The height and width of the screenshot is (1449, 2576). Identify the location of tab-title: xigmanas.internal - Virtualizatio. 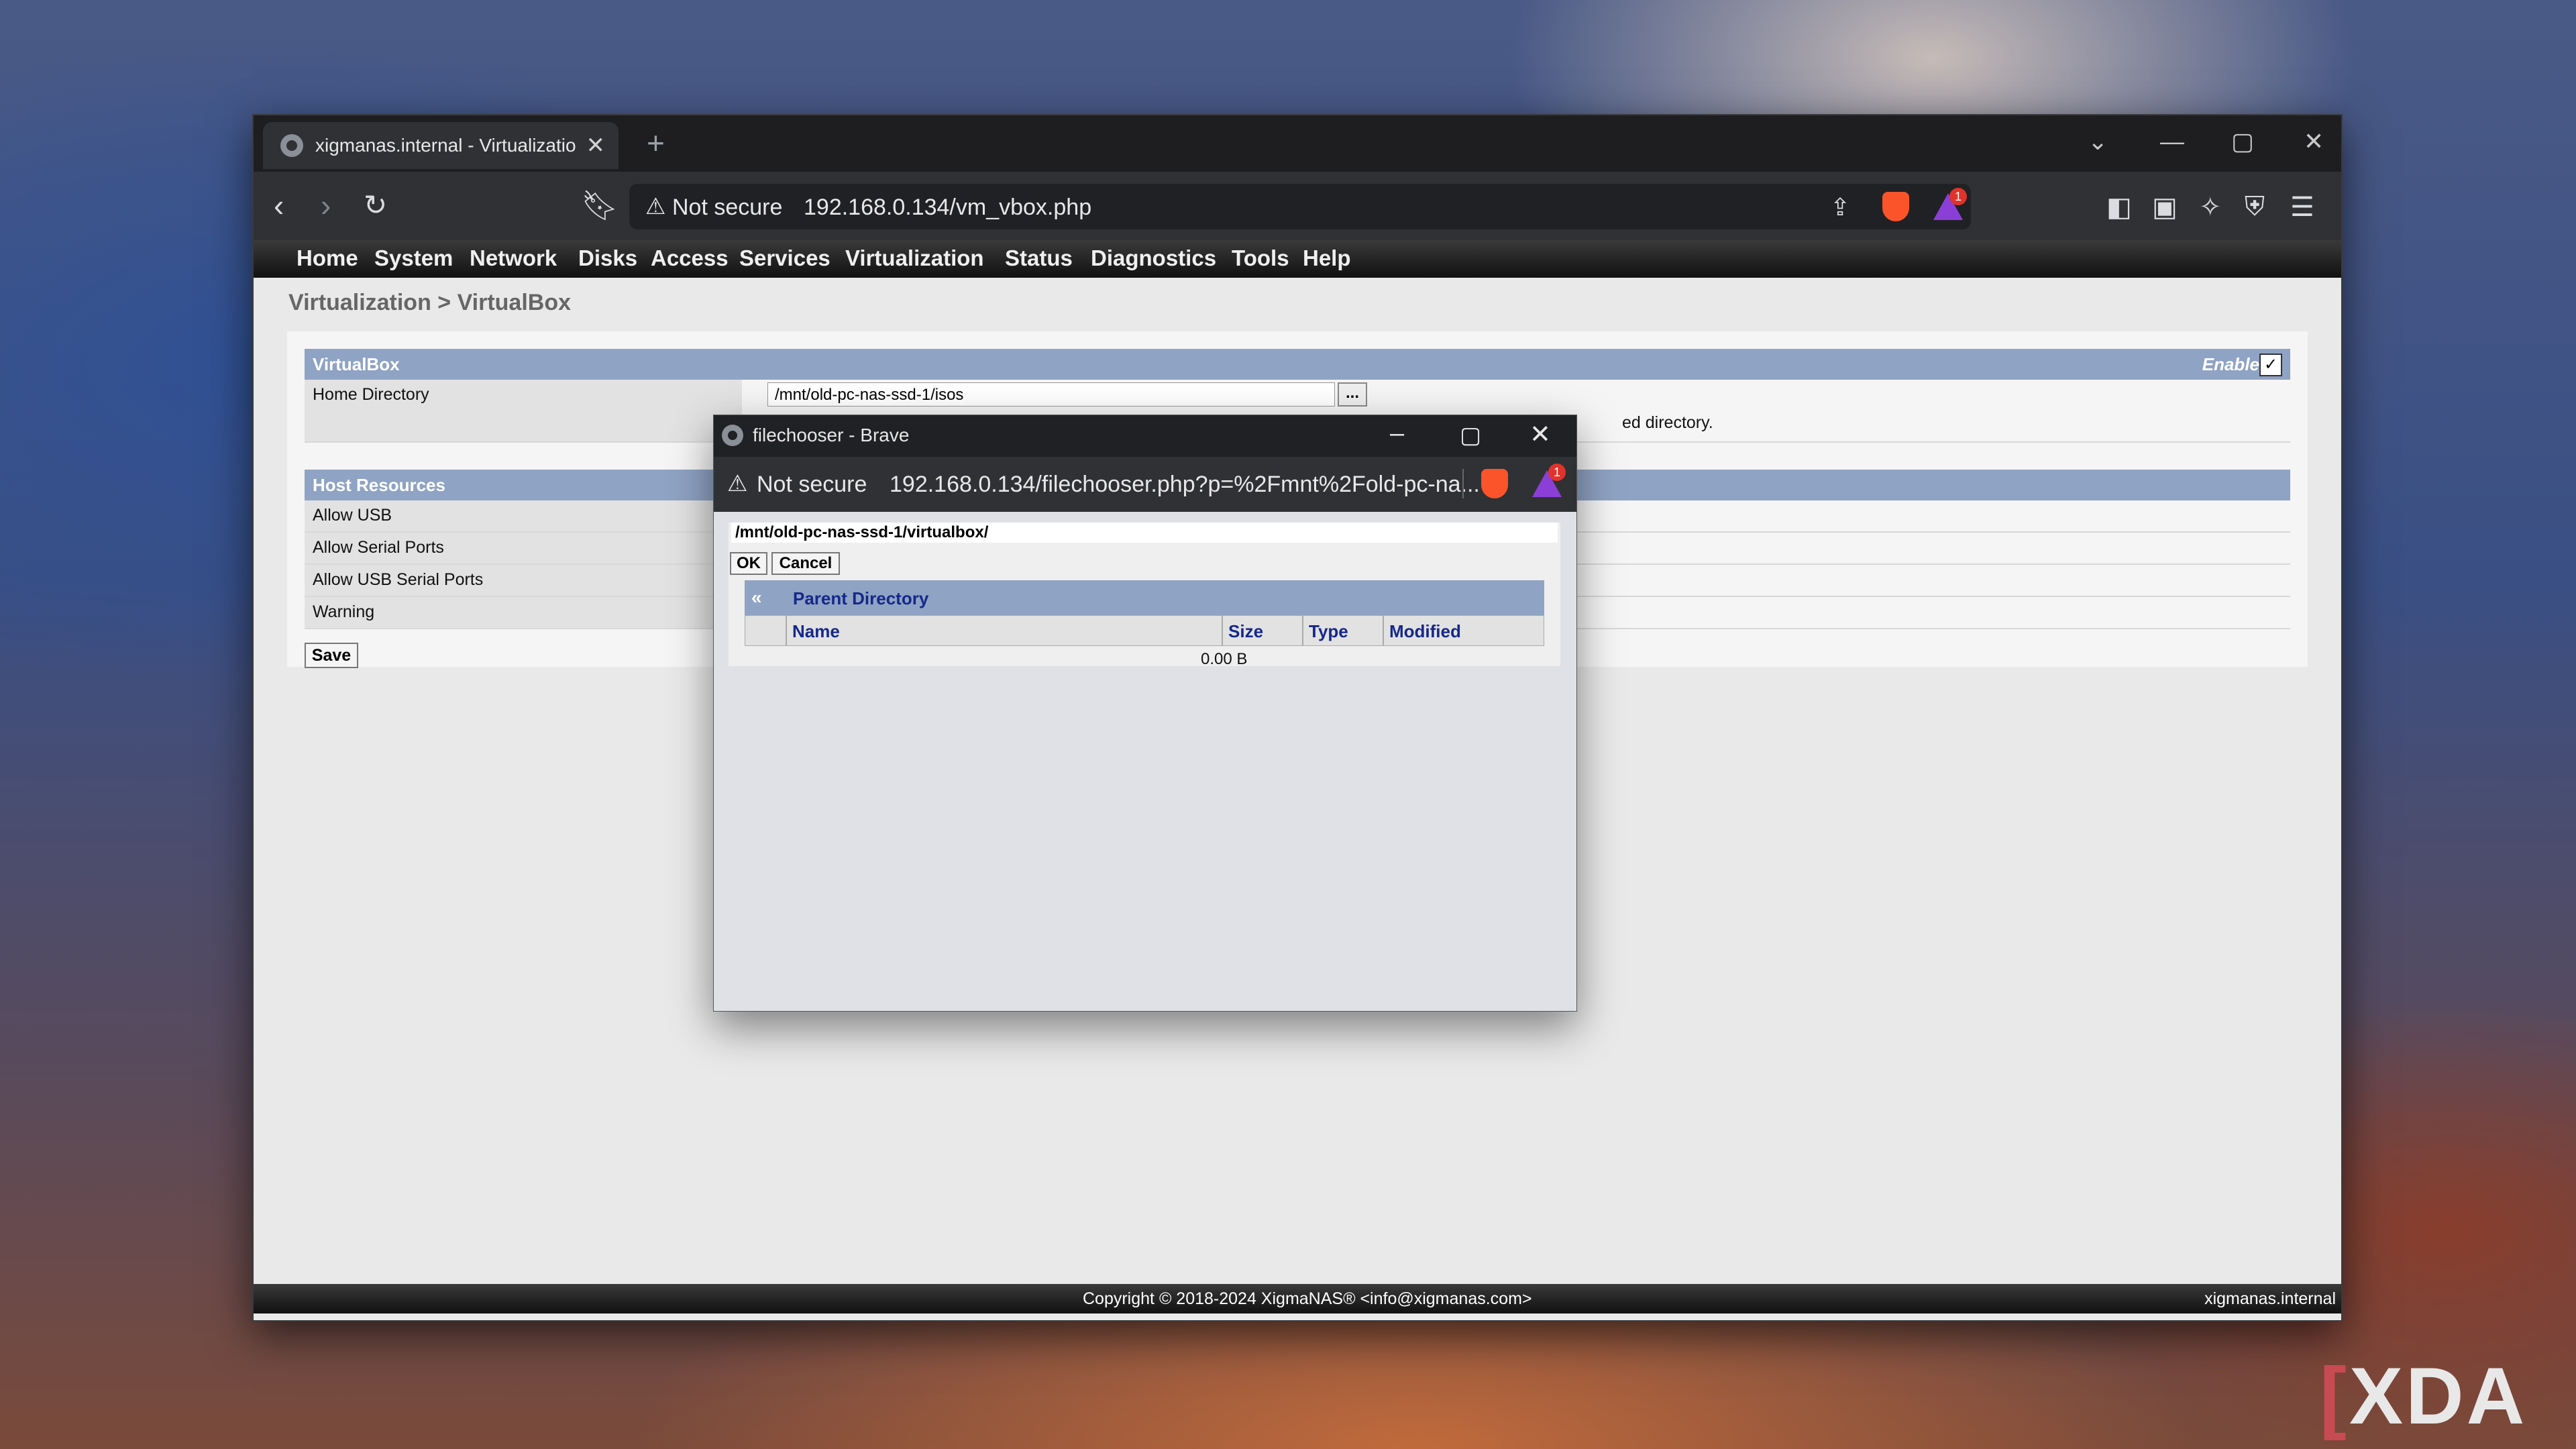
(445, 145).